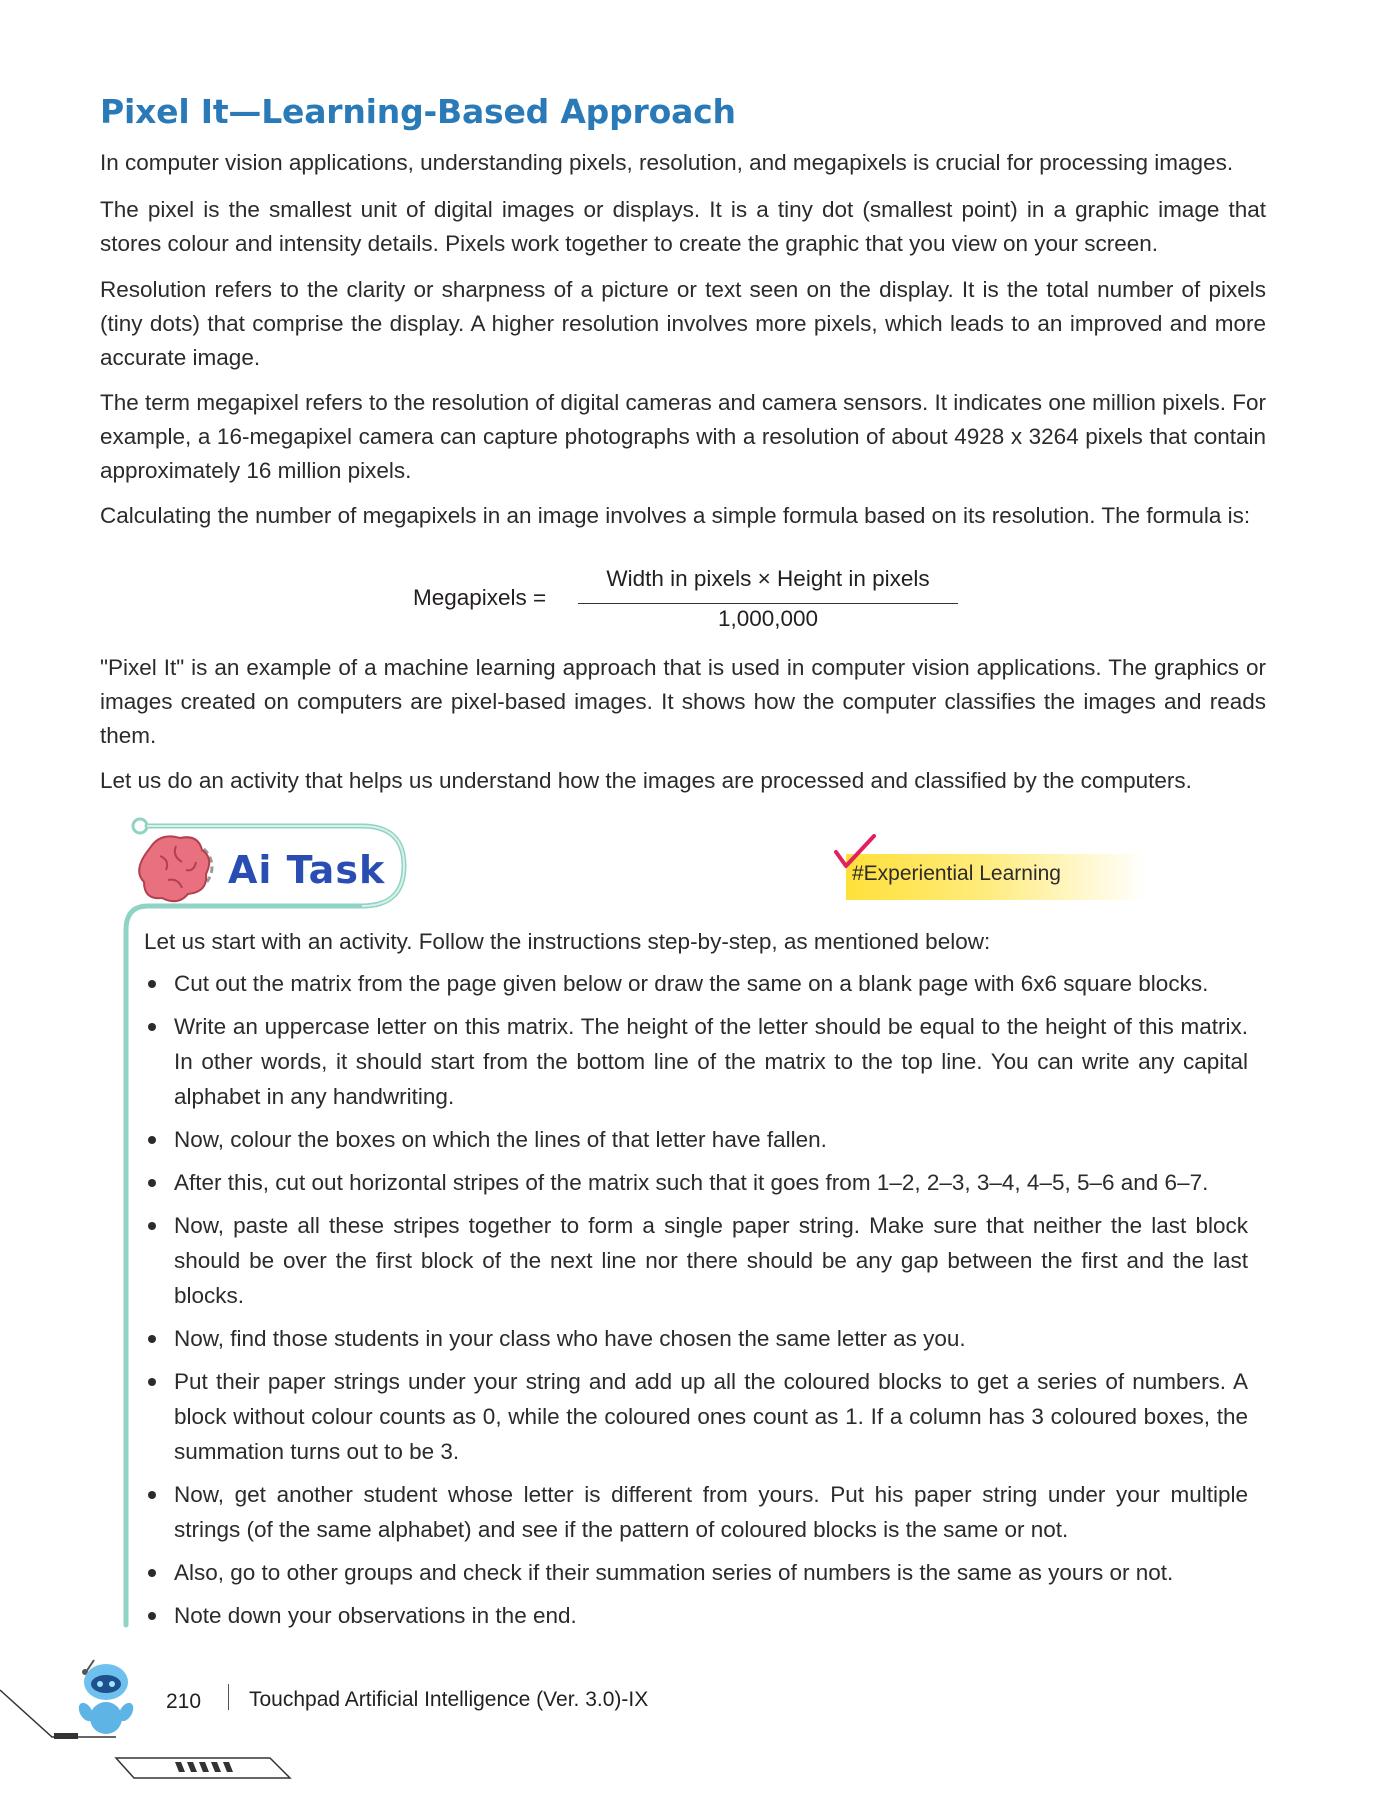 The image size is (1380, 1800). I want to click on robot-mascot-icon, so click(106, 1696).